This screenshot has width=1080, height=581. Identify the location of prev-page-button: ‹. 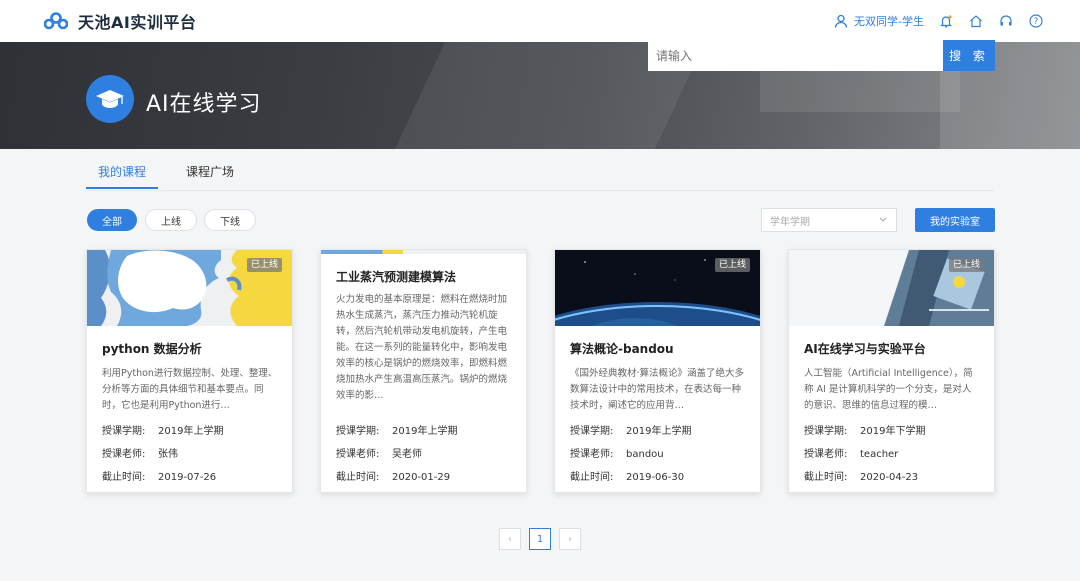
(510, 539).